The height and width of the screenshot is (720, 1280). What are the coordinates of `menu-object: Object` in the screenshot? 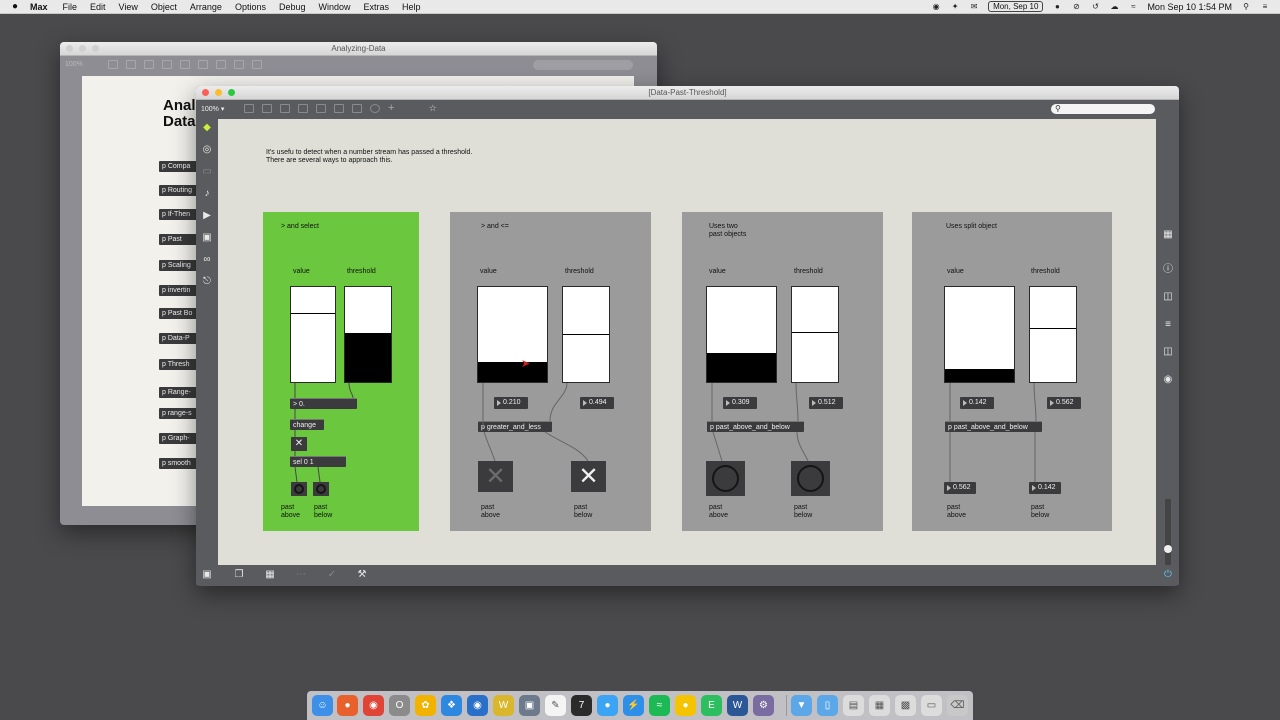 It's located at (164, 7).